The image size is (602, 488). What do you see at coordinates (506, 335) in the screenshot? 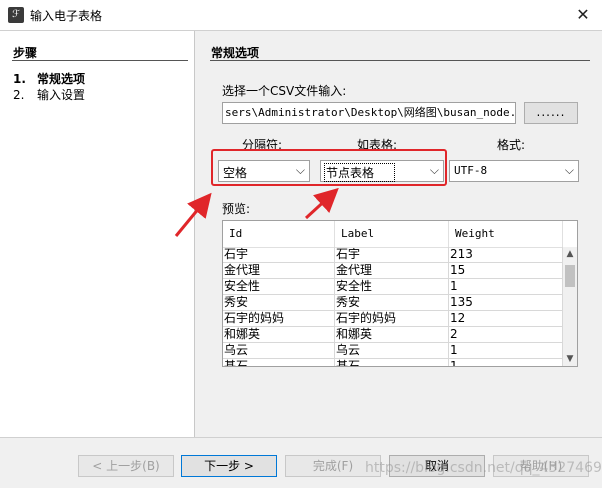
I see `table-cell: 2` at bounding box center [506, 335].